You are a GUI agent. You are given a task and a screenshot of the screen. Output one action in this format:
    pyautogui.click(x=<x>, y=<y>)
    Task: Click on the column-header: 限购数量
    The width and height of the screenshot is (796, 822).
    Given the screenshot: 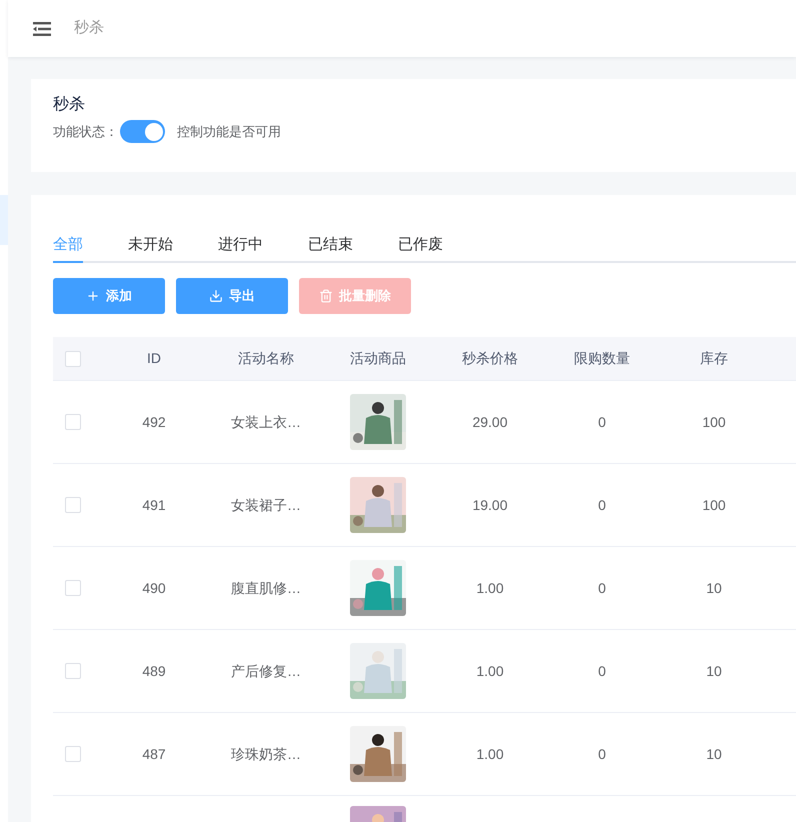 What is the action you would take?
    pyautogui.click(x=602, y=358)
    